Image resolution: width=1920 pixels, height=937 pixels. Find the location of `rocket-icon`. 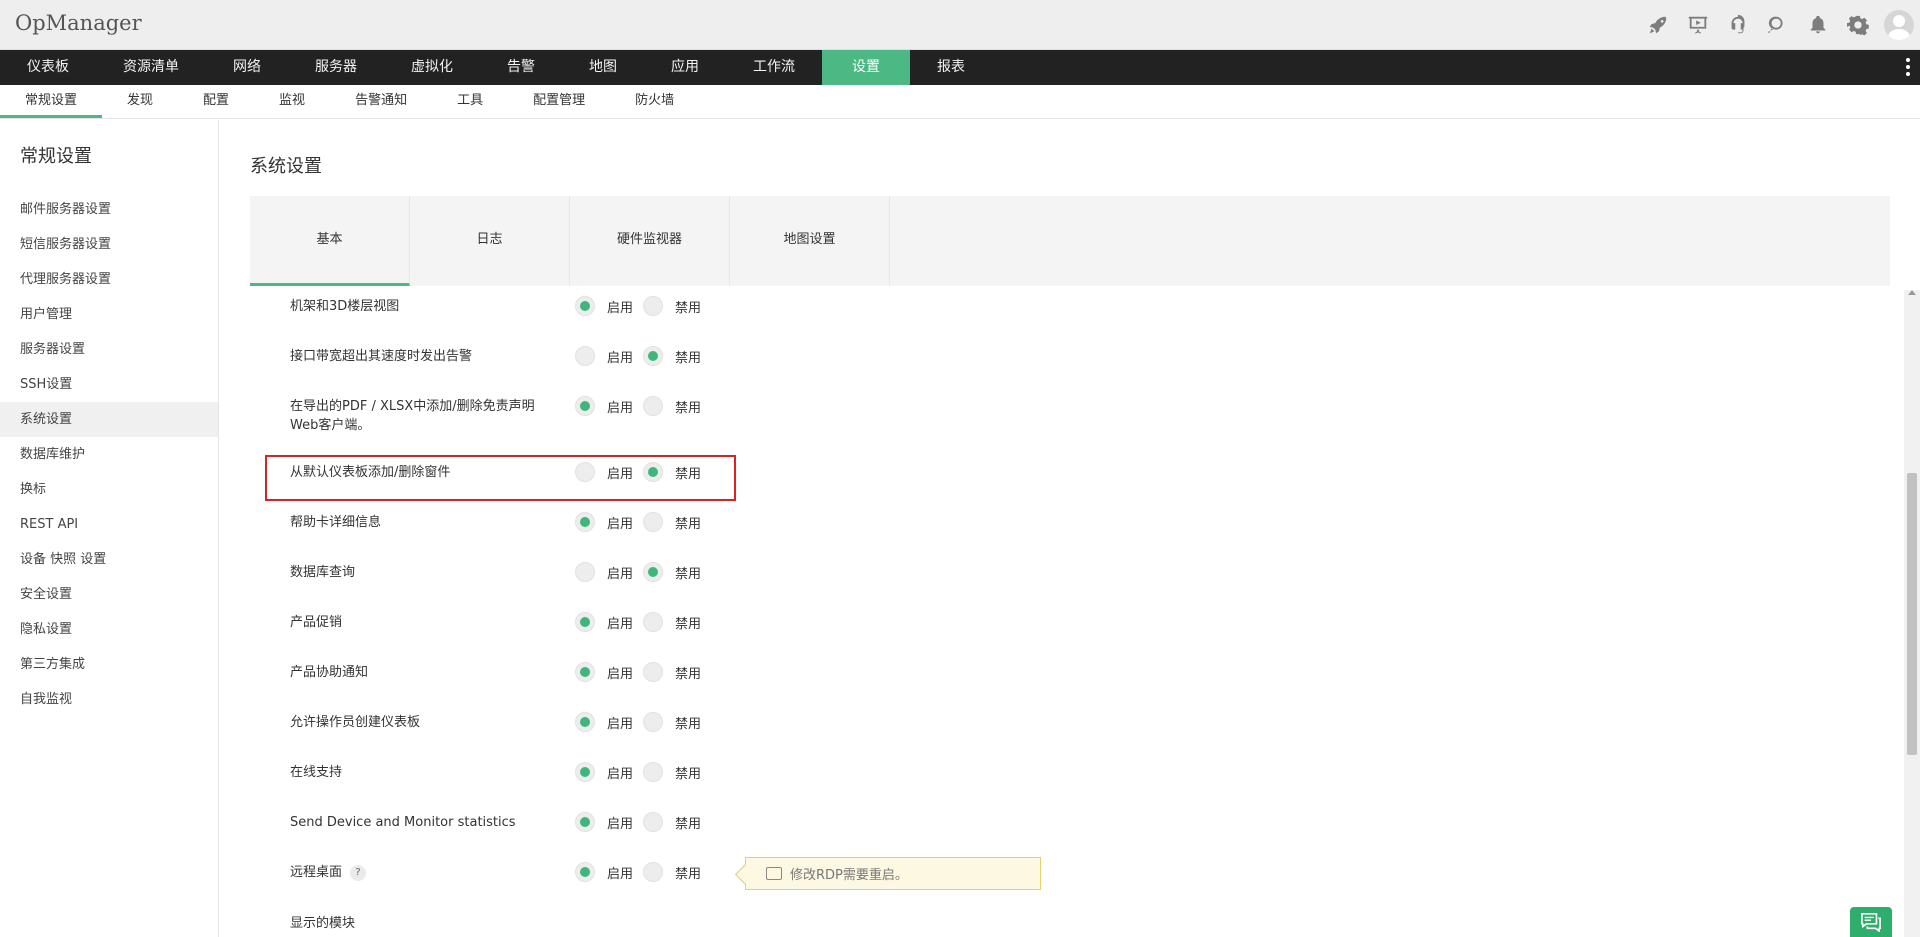

rocket-icon is located at coordinates (1658, 25).